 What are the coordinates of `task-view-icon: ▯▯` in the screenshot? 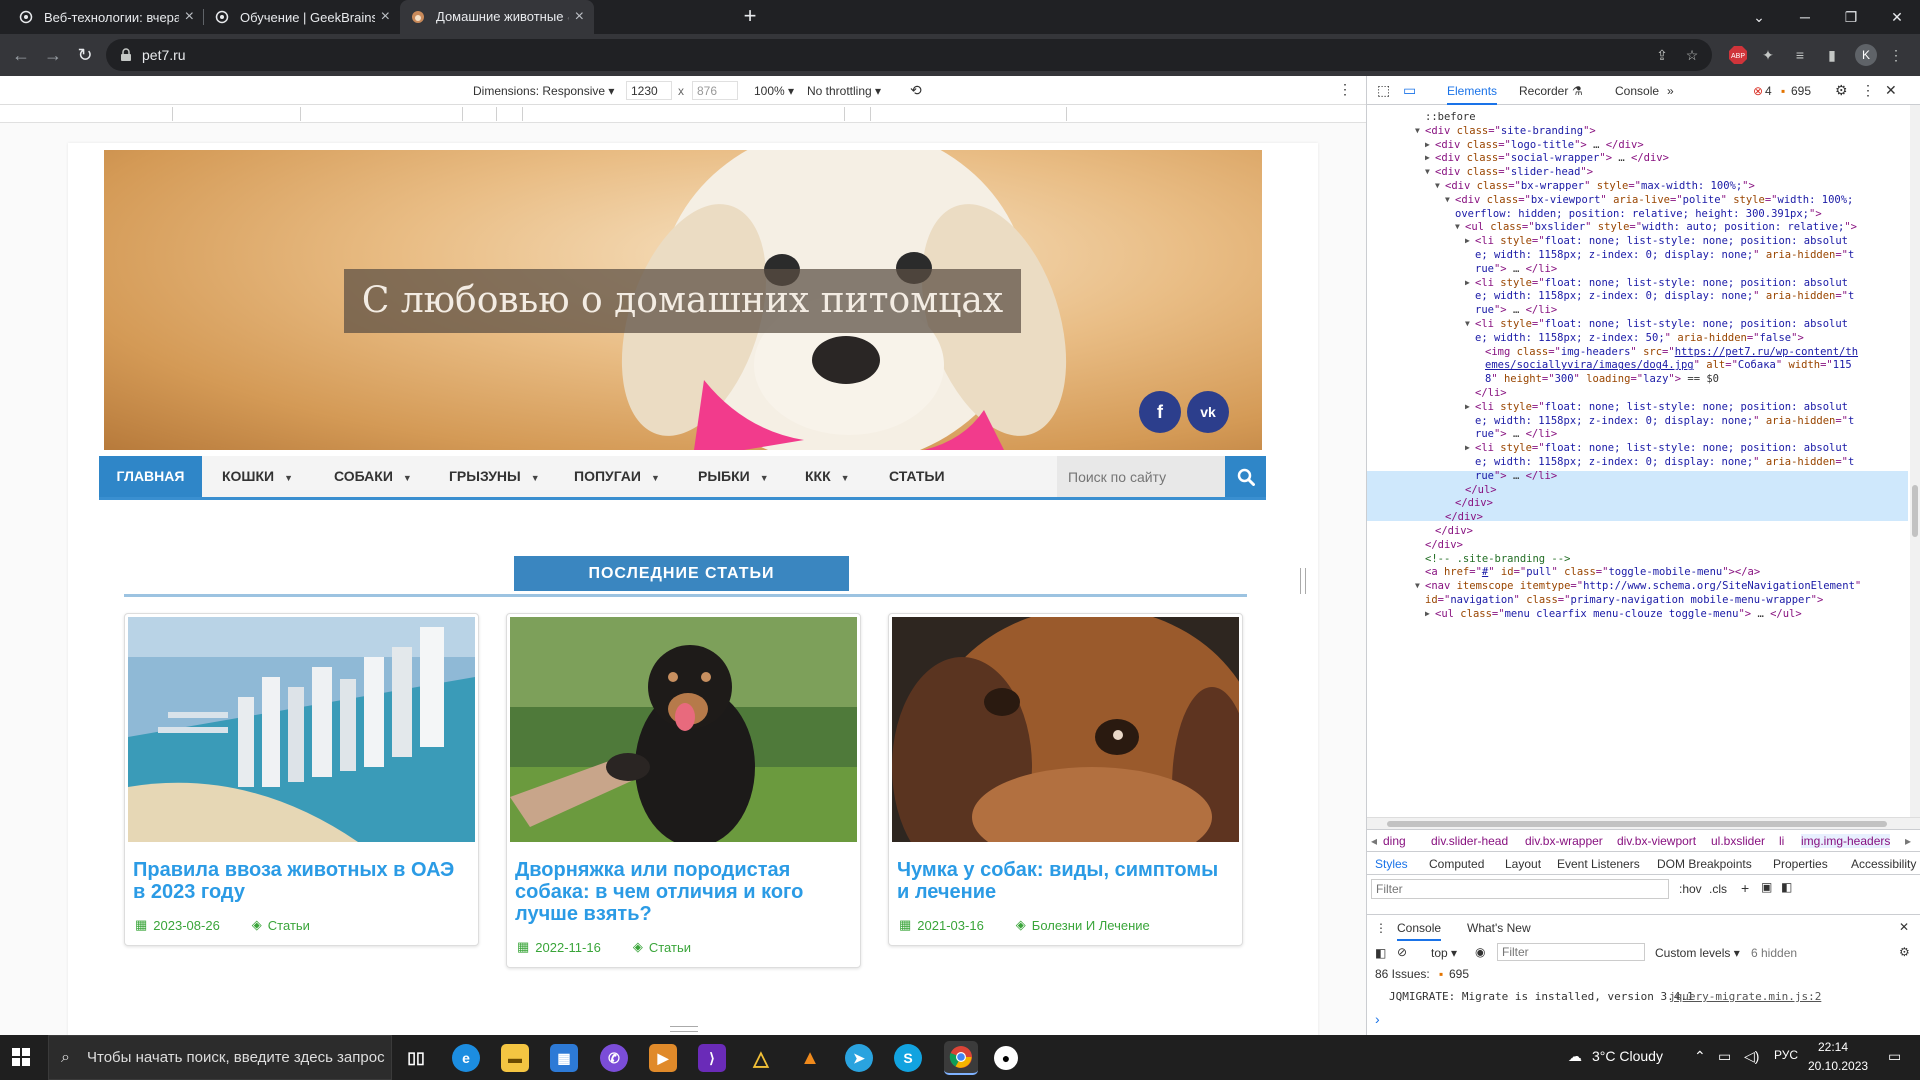 It's located at (416, 1058).